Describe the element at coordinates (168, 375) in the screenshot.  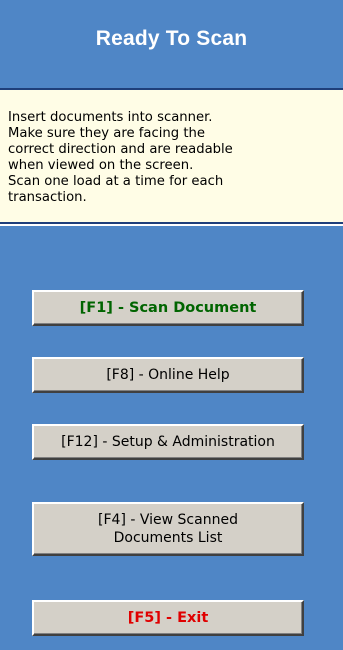
I see `online-help-button: [F8] - Online Help` at that location.